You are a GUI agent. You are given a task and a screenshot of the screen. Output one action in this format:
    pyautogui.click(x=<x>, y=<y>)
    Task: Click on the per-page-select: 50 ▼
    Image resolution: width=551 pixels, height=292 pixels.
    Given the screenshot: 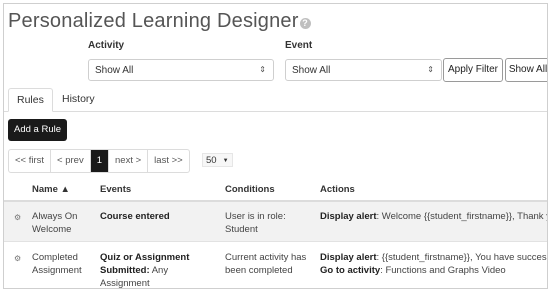 What is the action you would take?
    pyautogui.click(x=217, y=160)
    